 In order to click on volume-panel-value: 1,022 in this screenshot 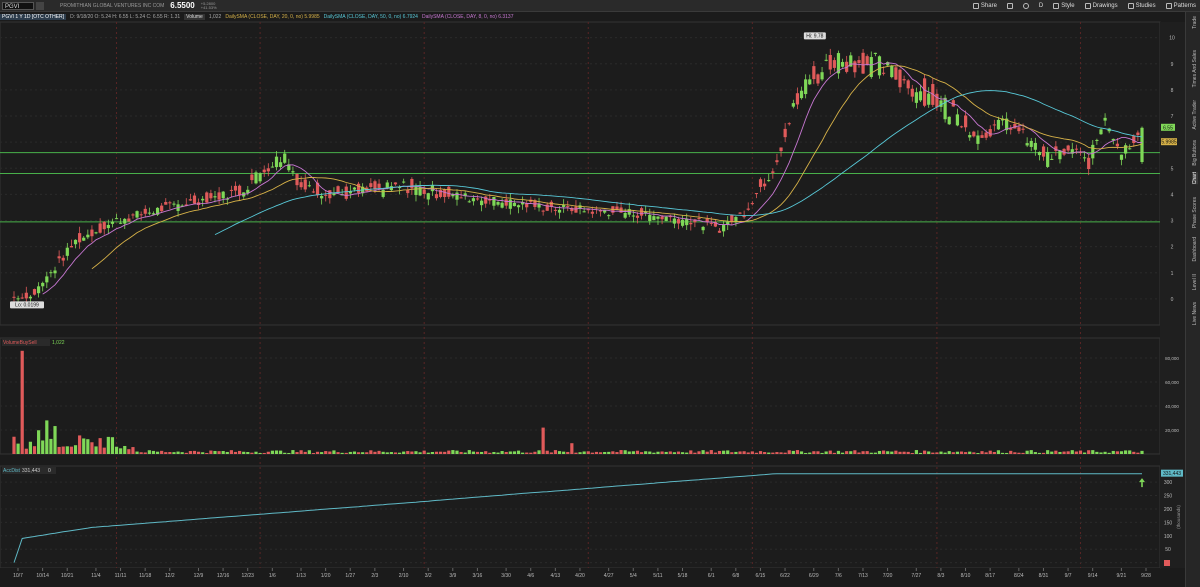, I will do `click(58, 343)`.